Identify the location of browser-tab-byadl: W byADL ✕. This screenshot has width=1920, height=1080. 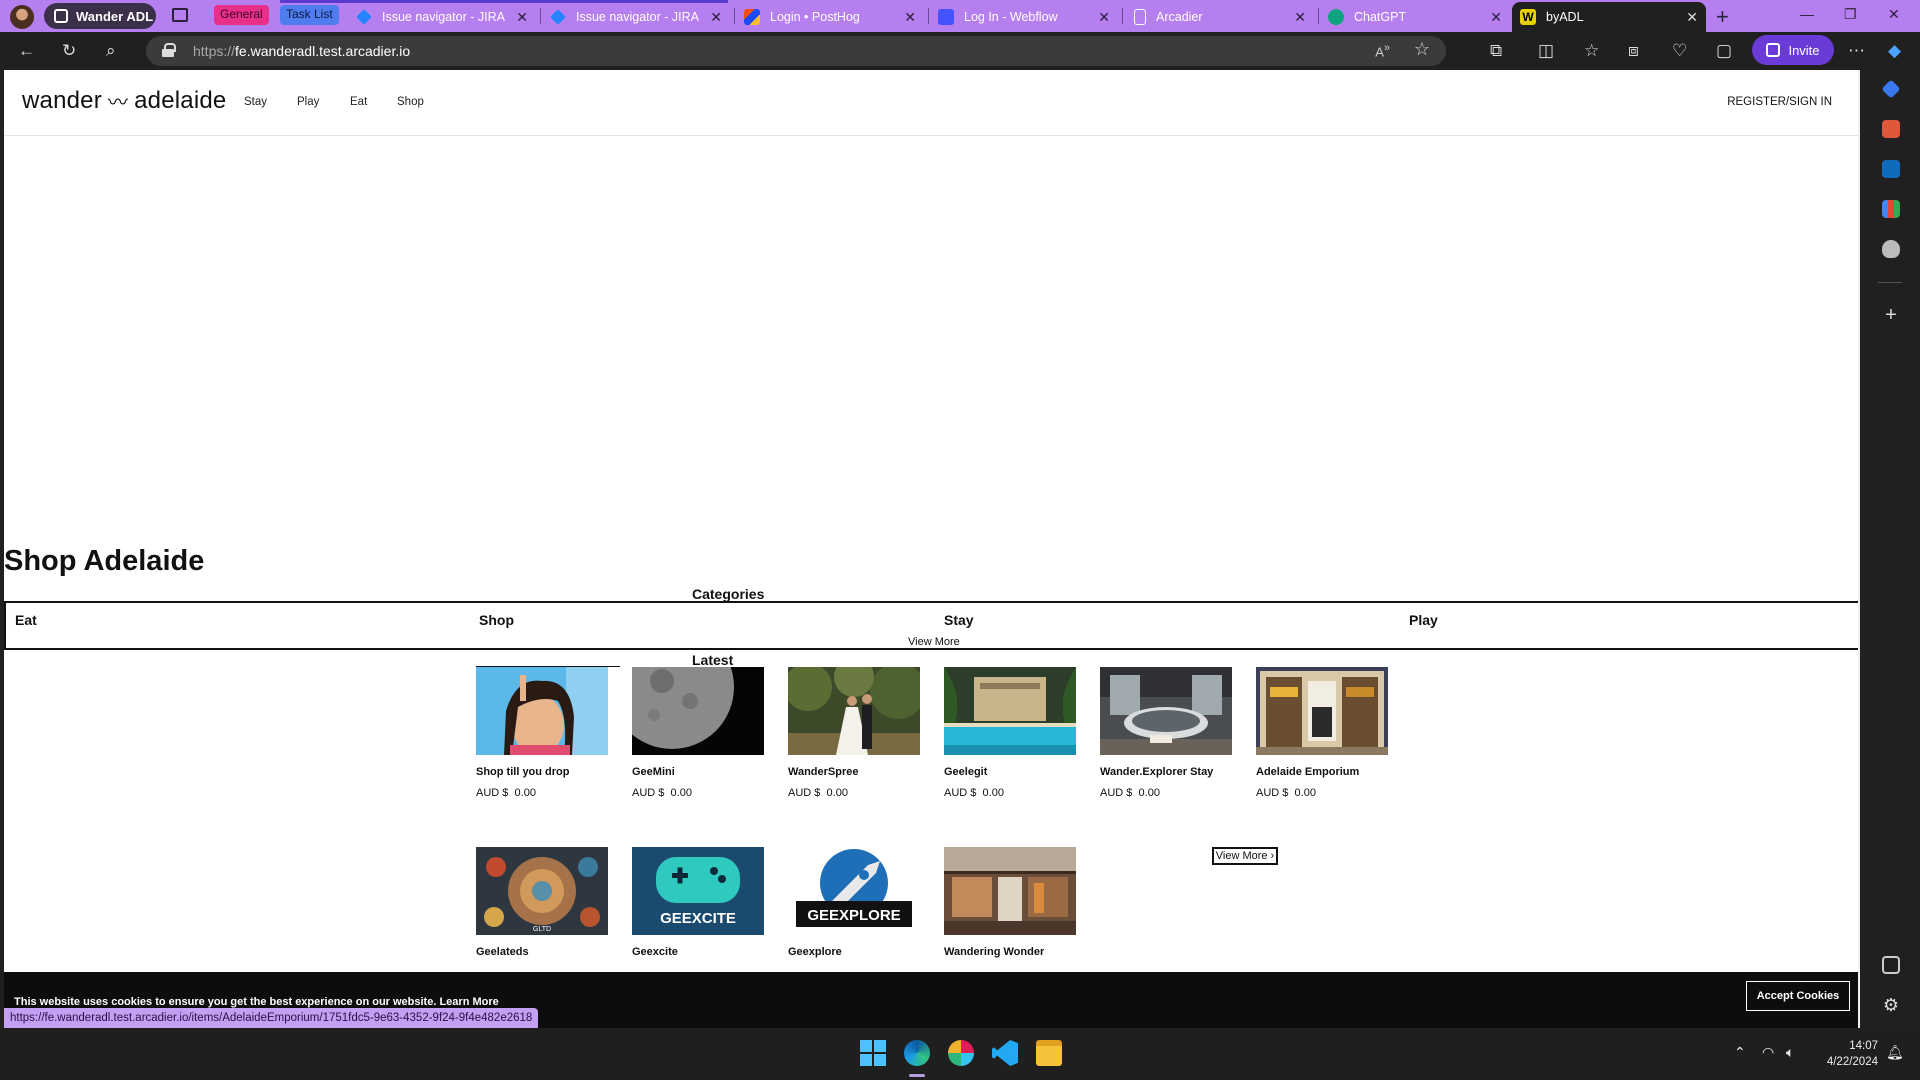
(1609, 17).